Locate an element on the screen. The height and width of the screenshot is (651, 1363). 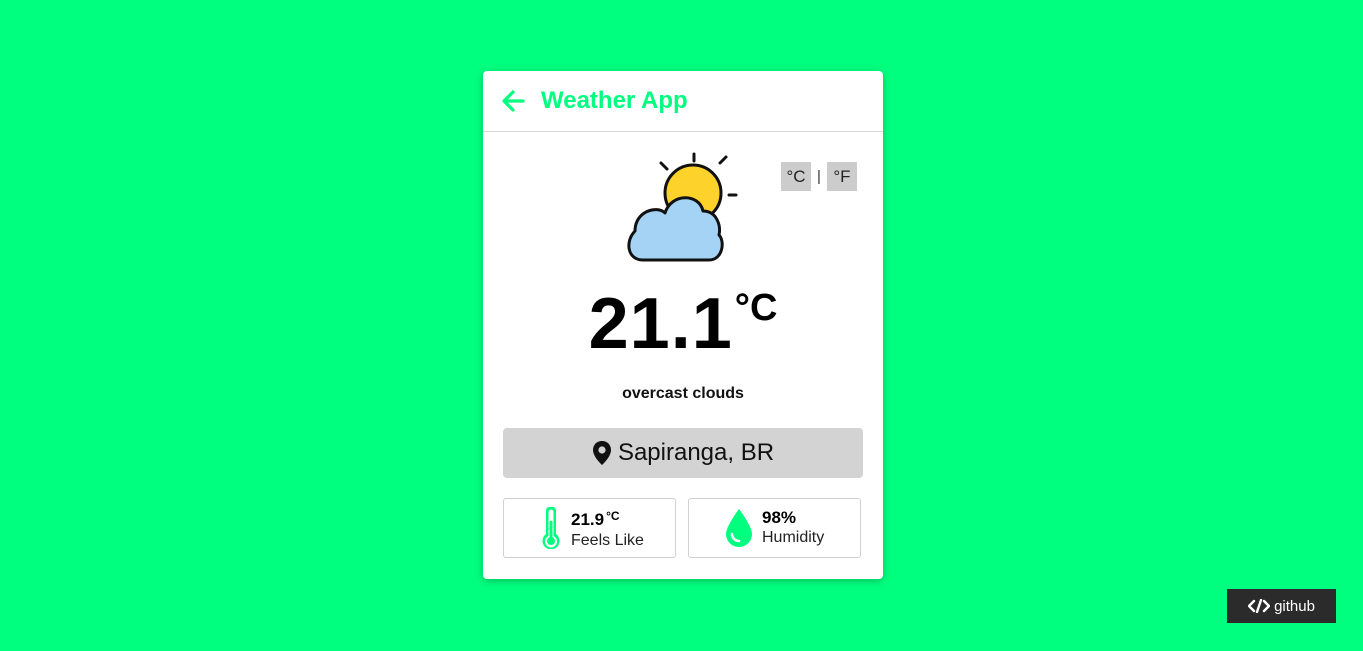
thermometer-icon is located at coordinates (551, 528).